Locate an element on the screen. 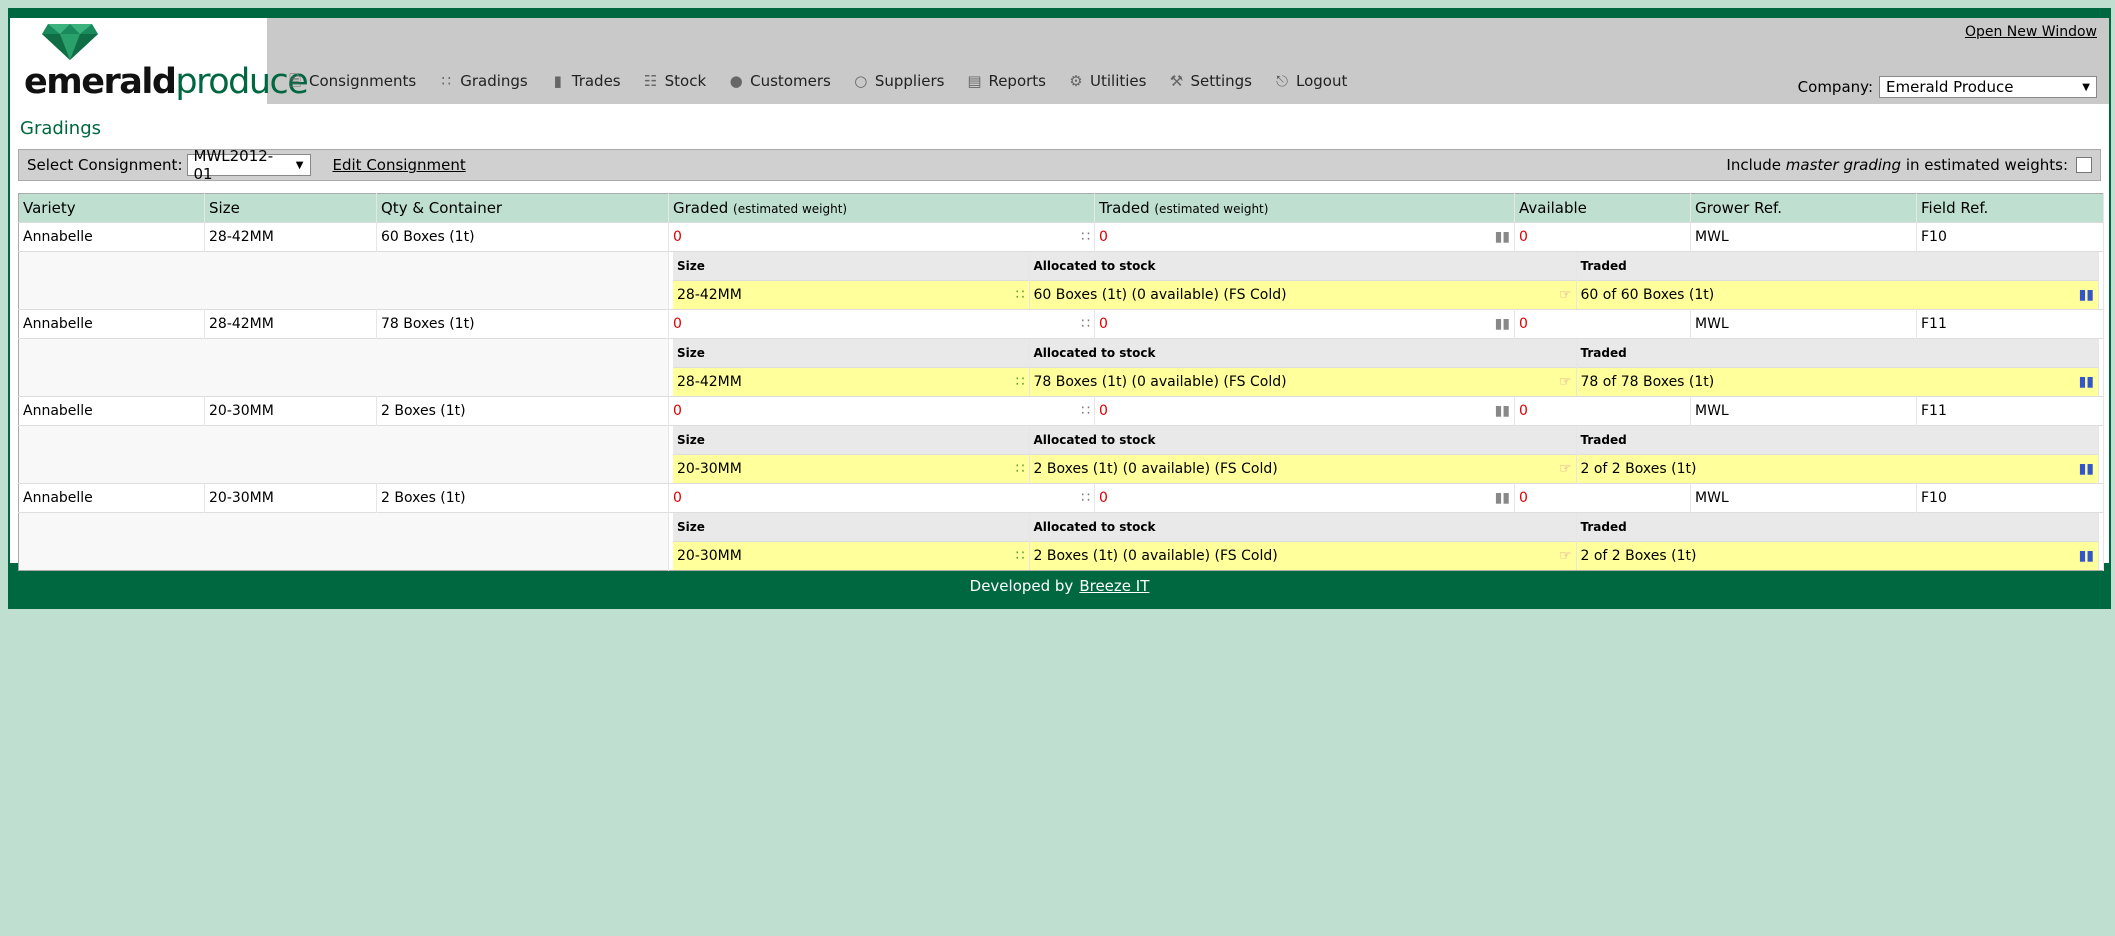  col-traded: Traded (estimated weight) is located at coordinates (1304, 208).